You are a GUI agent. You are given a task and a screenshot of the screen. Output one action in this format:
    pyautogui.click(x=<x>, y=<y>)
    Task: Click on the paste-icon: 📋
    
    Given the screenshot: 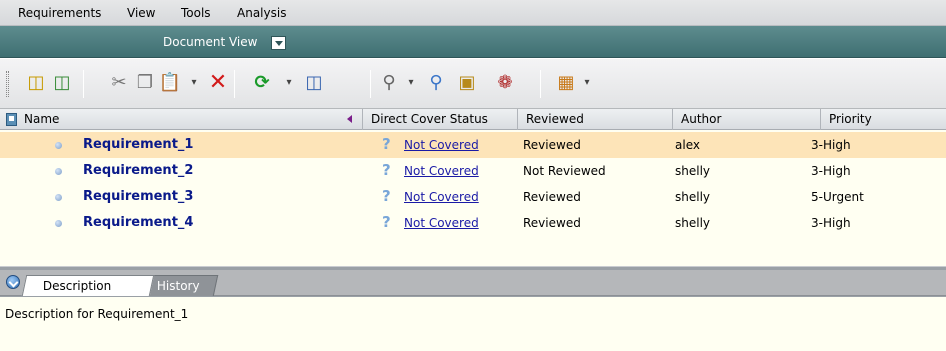 What is the action you would take?
    pyautogui.click(x=170, y=83)
    